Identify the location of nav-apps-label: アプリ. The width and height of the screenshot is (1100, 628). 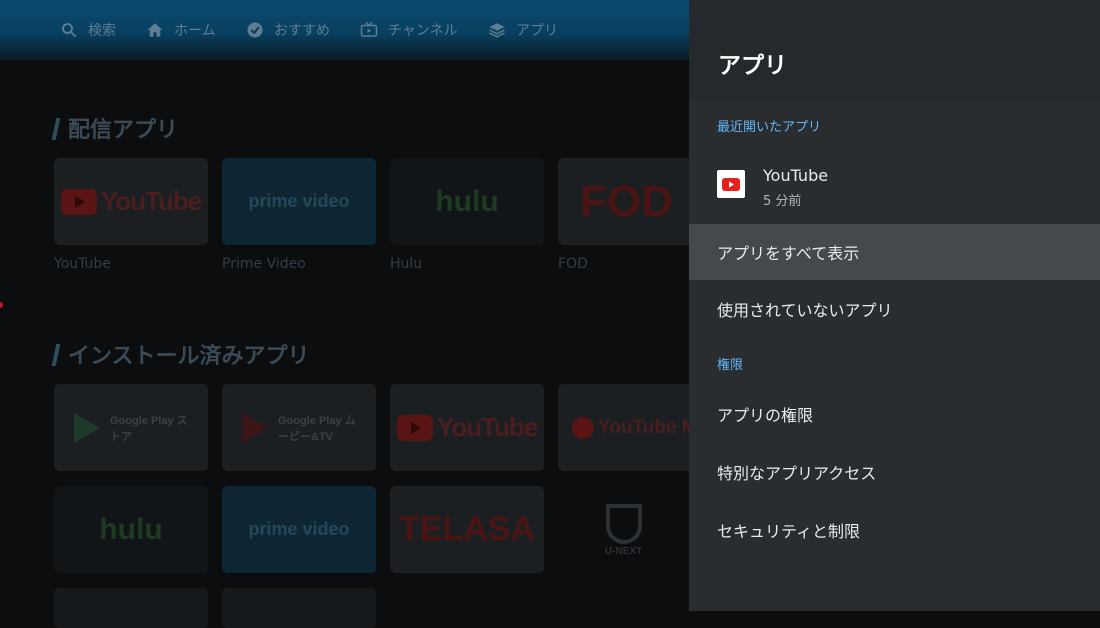
(537, 31).